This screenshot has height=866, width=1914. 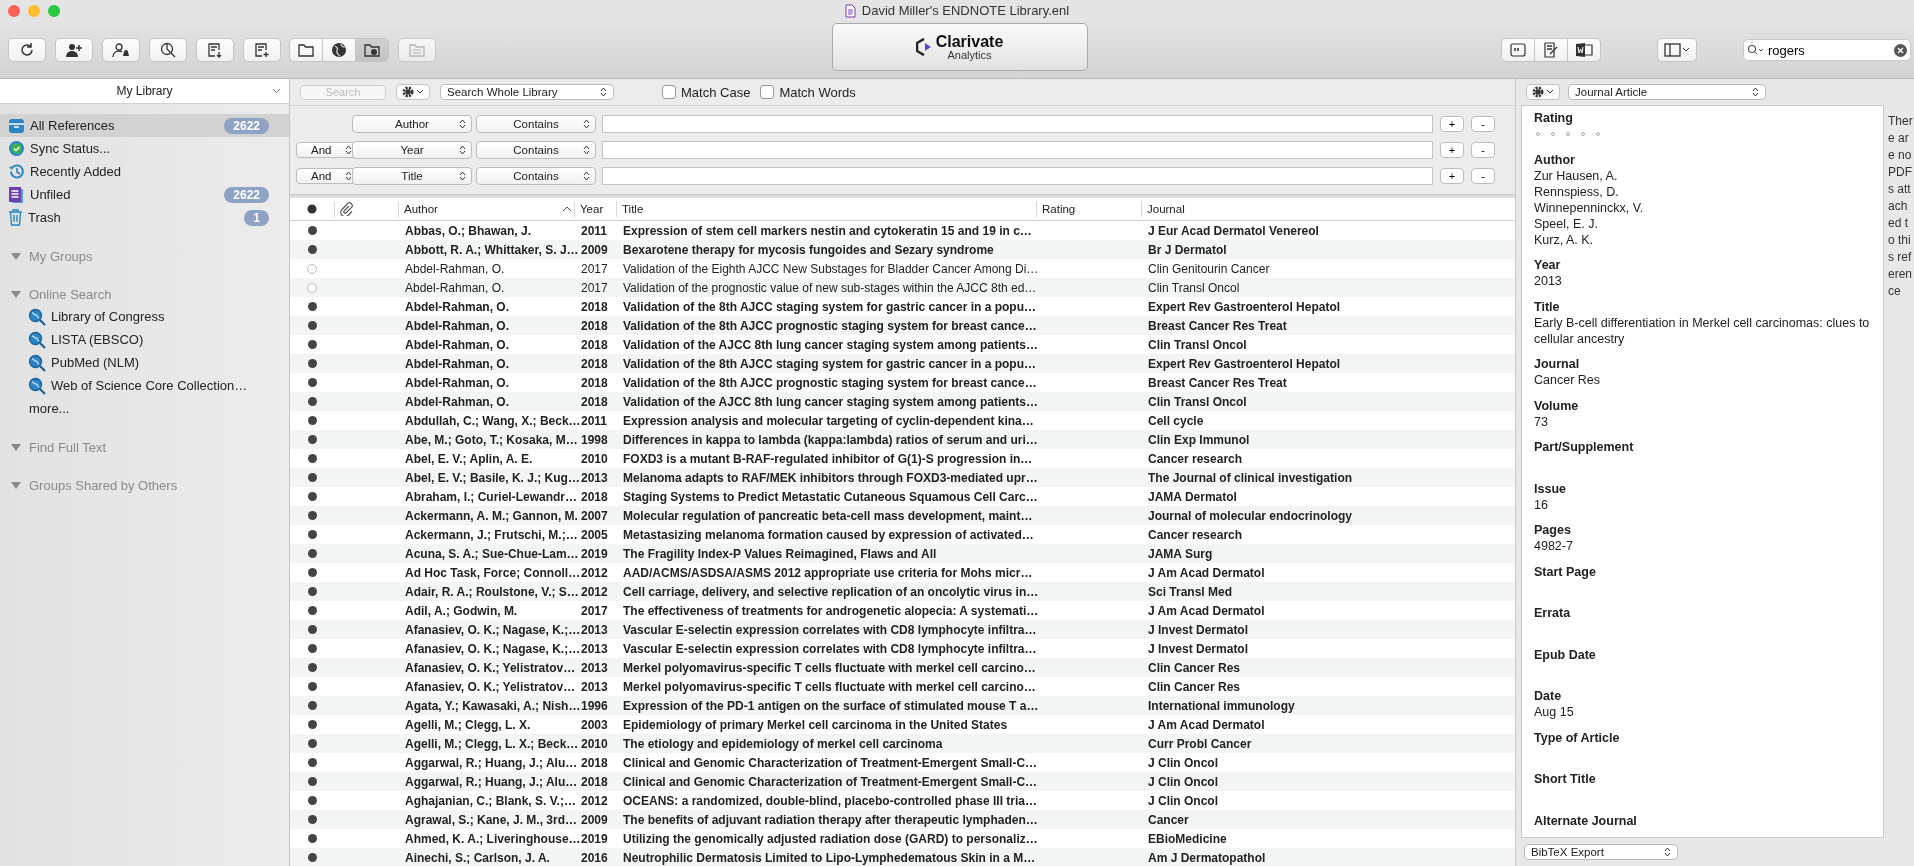 I want to click on field-value: Zur Hausen, A., so click(x=1702, y=175).